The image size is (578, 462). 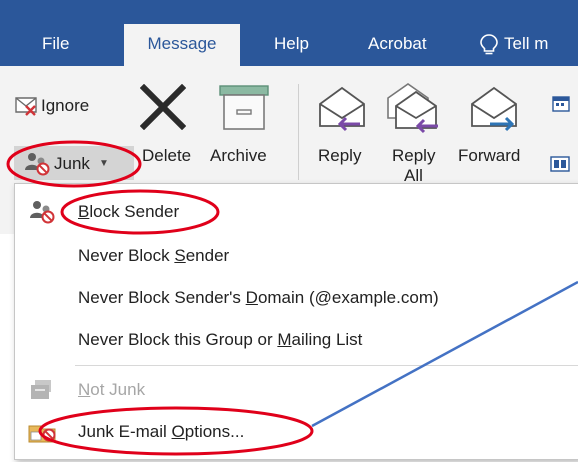 I want to click on ignore-label: Ignore, so click(x=65, y=105).